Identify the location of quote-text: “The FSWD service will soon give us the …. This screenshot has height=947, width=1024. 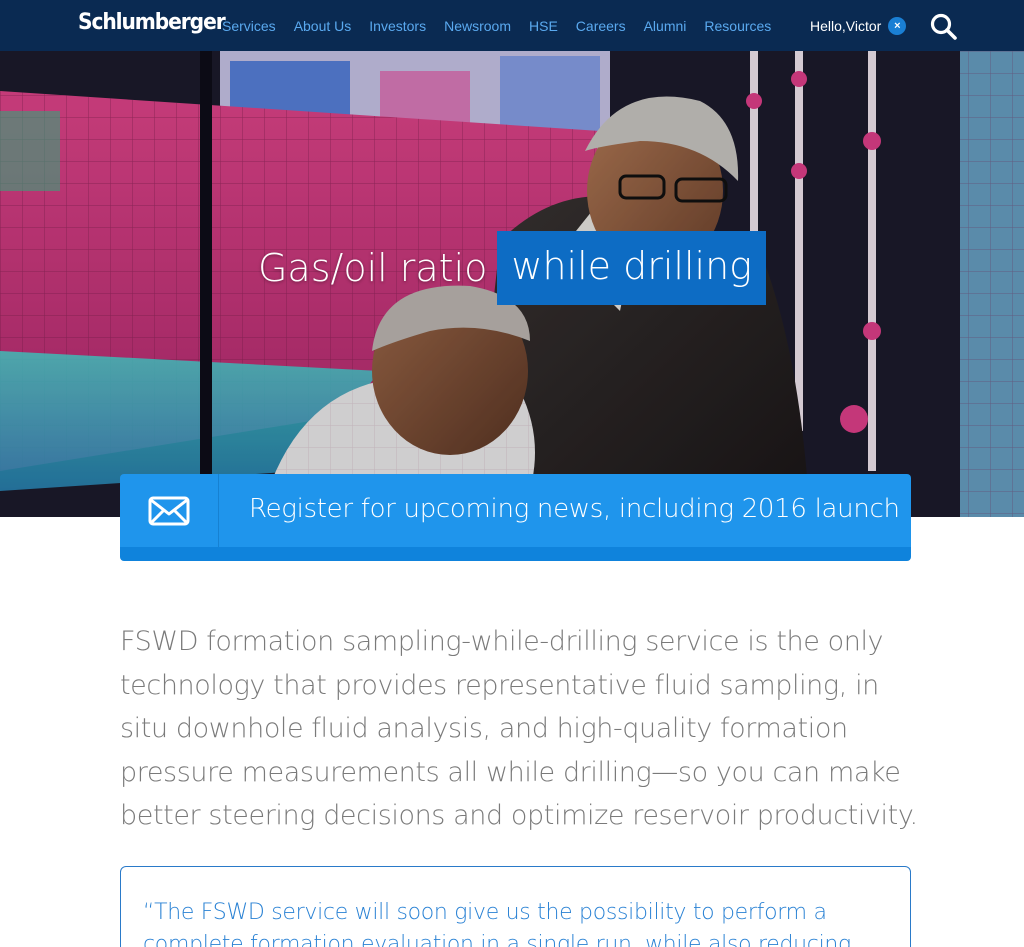
(497, 923).